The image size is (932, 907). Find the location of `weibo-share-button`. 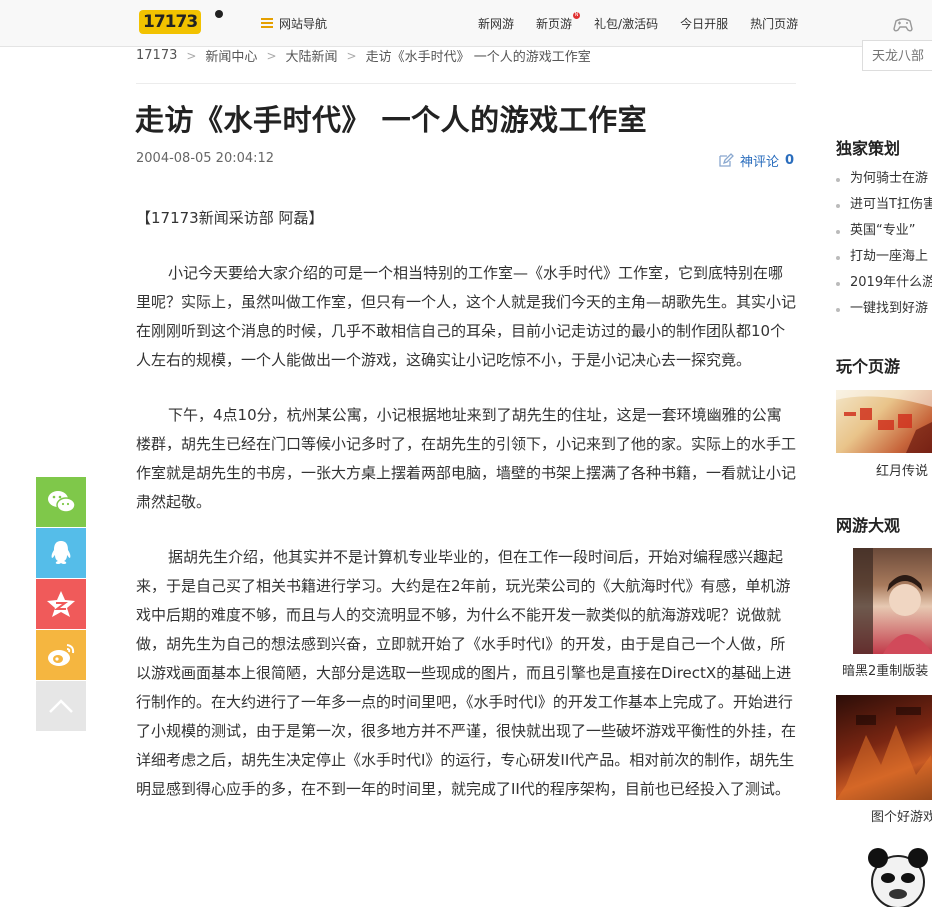

weibo-share-button is located at coordinates (61, 655).